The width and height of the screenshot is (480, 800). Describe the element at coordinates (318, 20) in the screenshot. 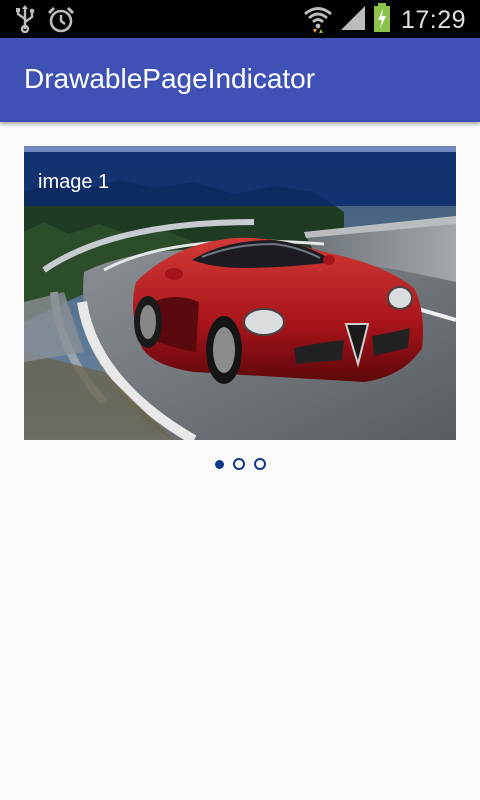

I see `wifi-icon` at that location.